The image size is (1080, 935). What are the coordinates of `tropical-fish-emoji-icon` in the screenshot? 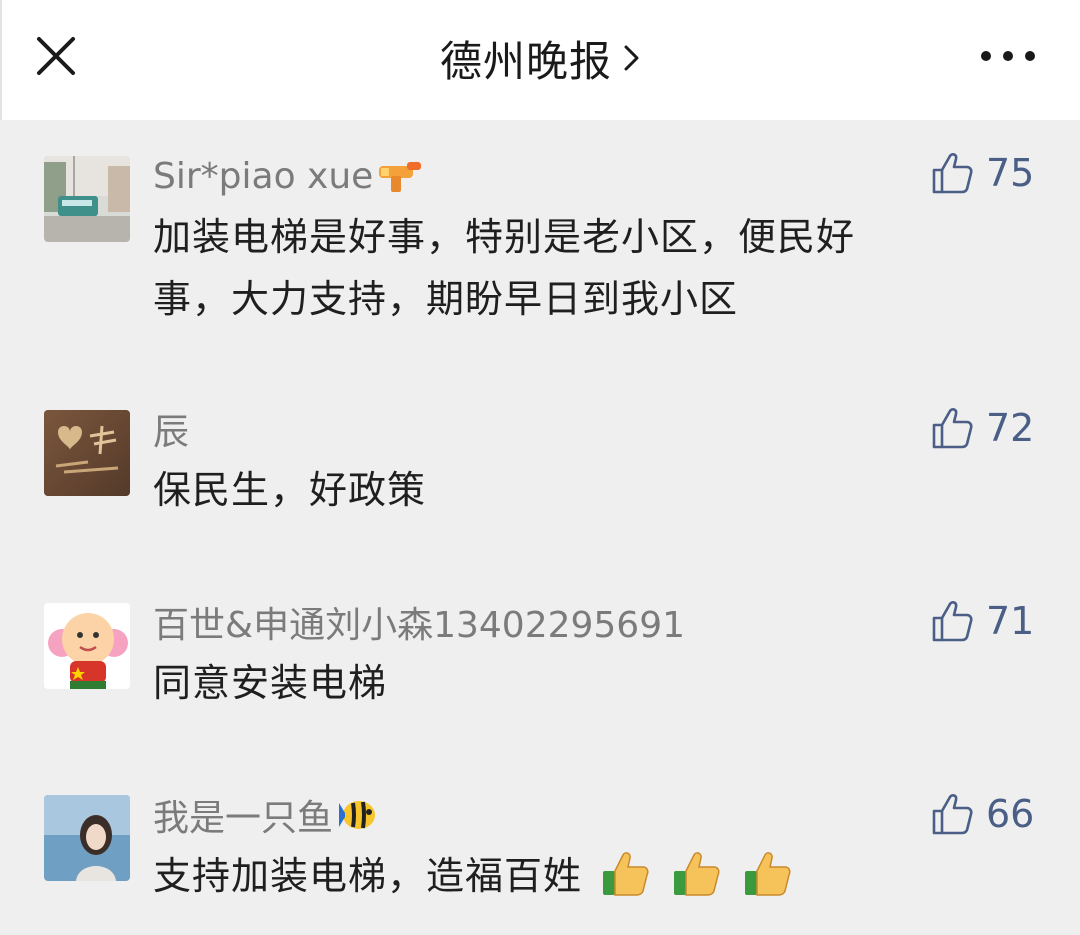 It's located at (357, 815).